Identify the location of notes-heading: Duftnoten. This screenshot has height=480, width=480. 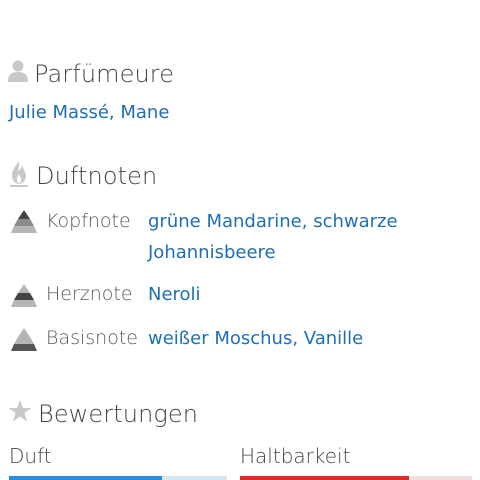
(82, 176).